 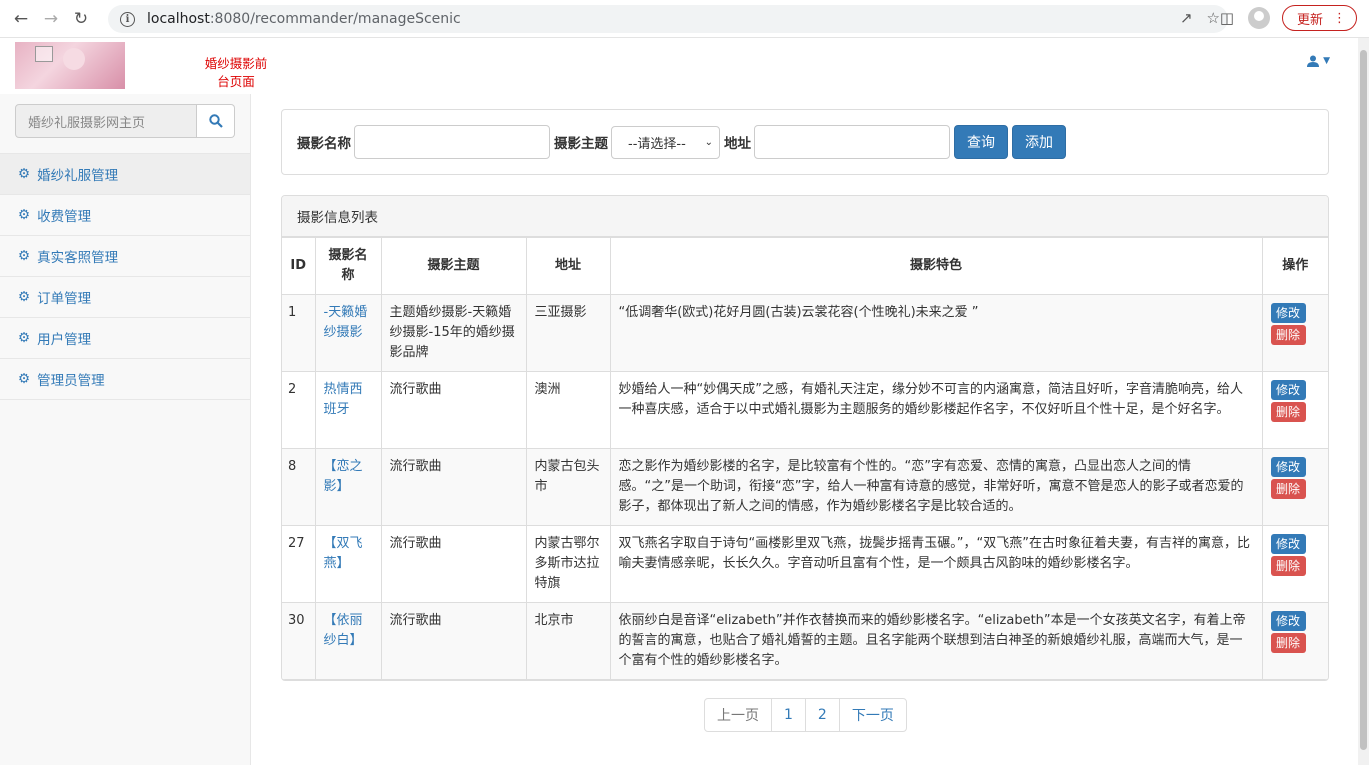 What do you see at coordinates (299, 333) in the screenshot?
I see `cell-id: 1` at bounding box center [299, 333].